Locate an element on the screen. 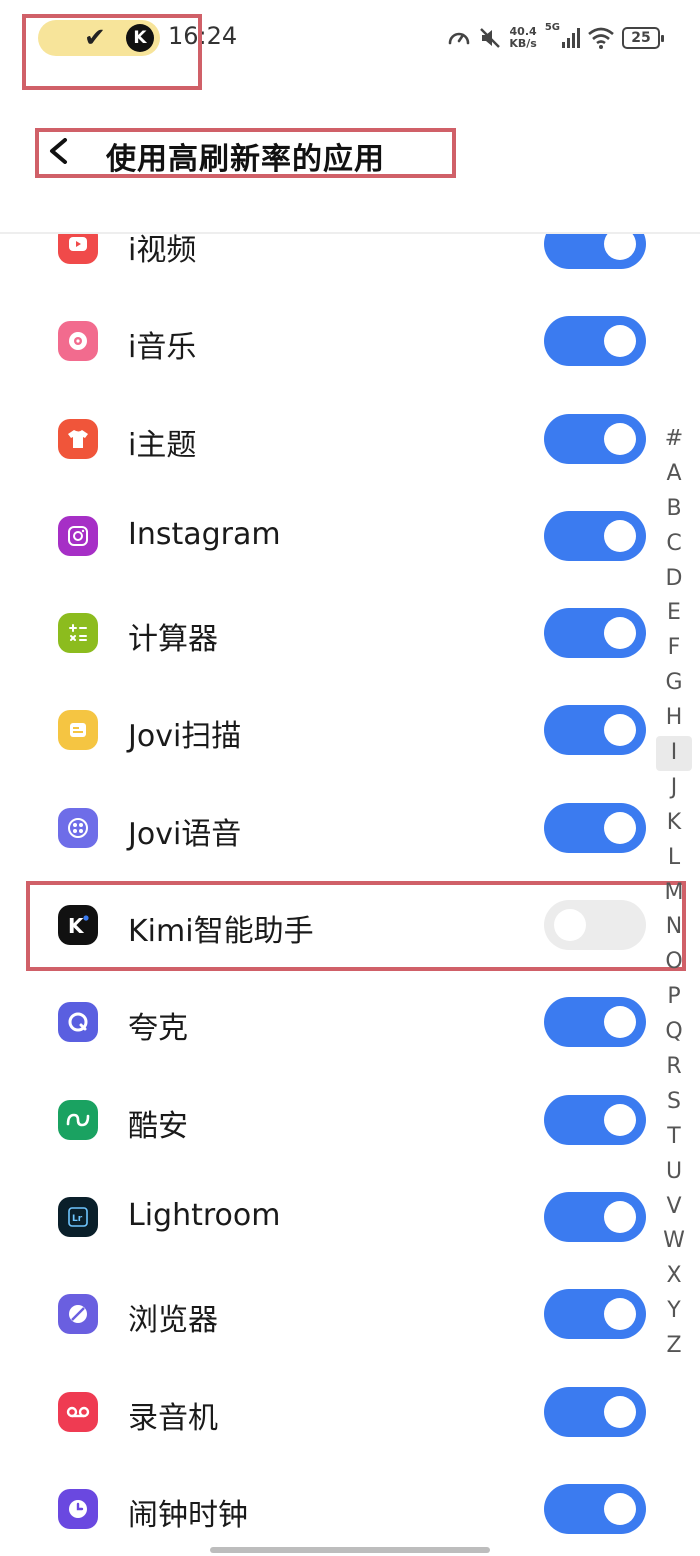  index-letter: M is located at coordinates (674, 893).